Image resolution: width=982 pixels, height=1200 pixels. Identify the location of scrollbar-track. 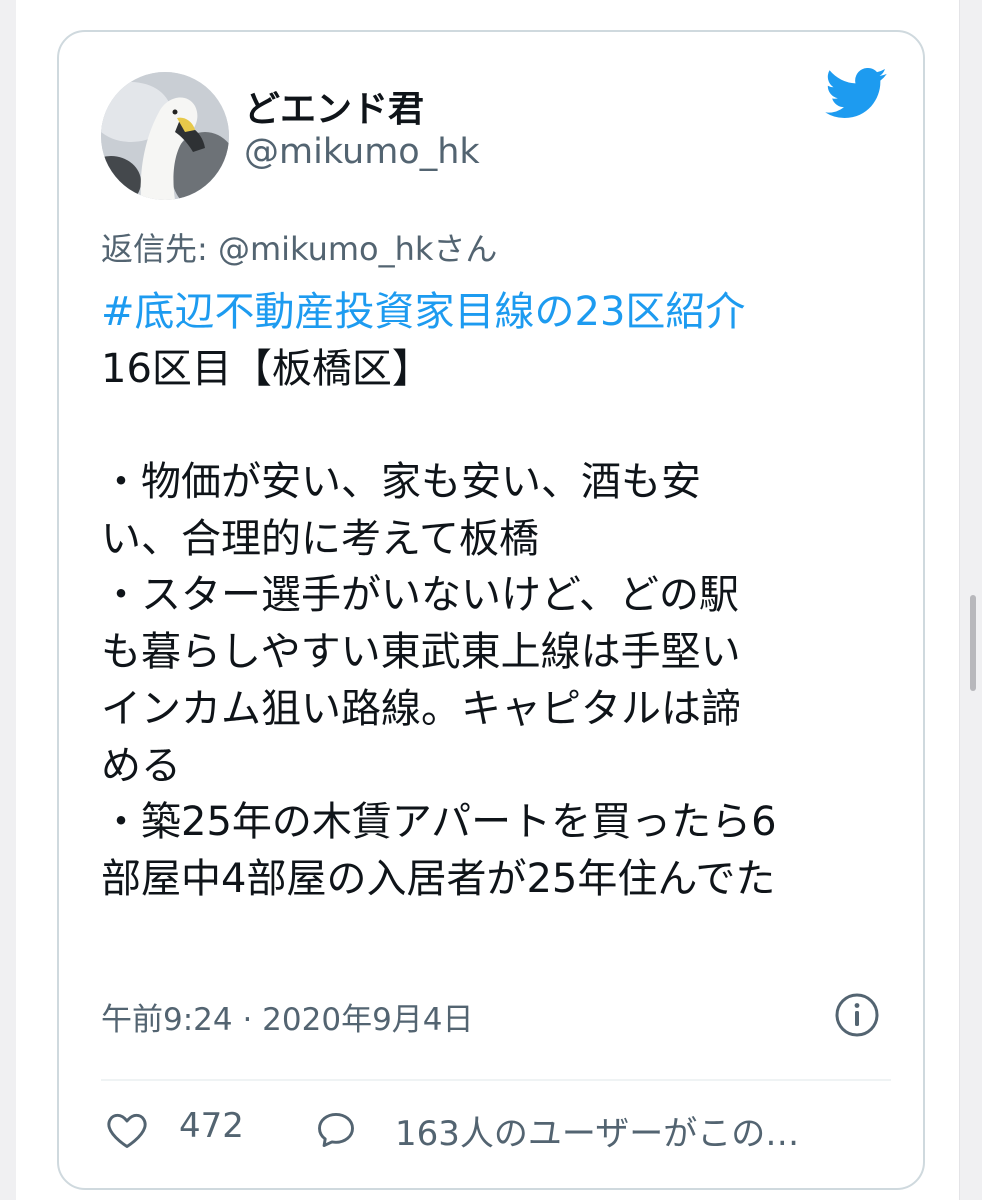
(970, 600).